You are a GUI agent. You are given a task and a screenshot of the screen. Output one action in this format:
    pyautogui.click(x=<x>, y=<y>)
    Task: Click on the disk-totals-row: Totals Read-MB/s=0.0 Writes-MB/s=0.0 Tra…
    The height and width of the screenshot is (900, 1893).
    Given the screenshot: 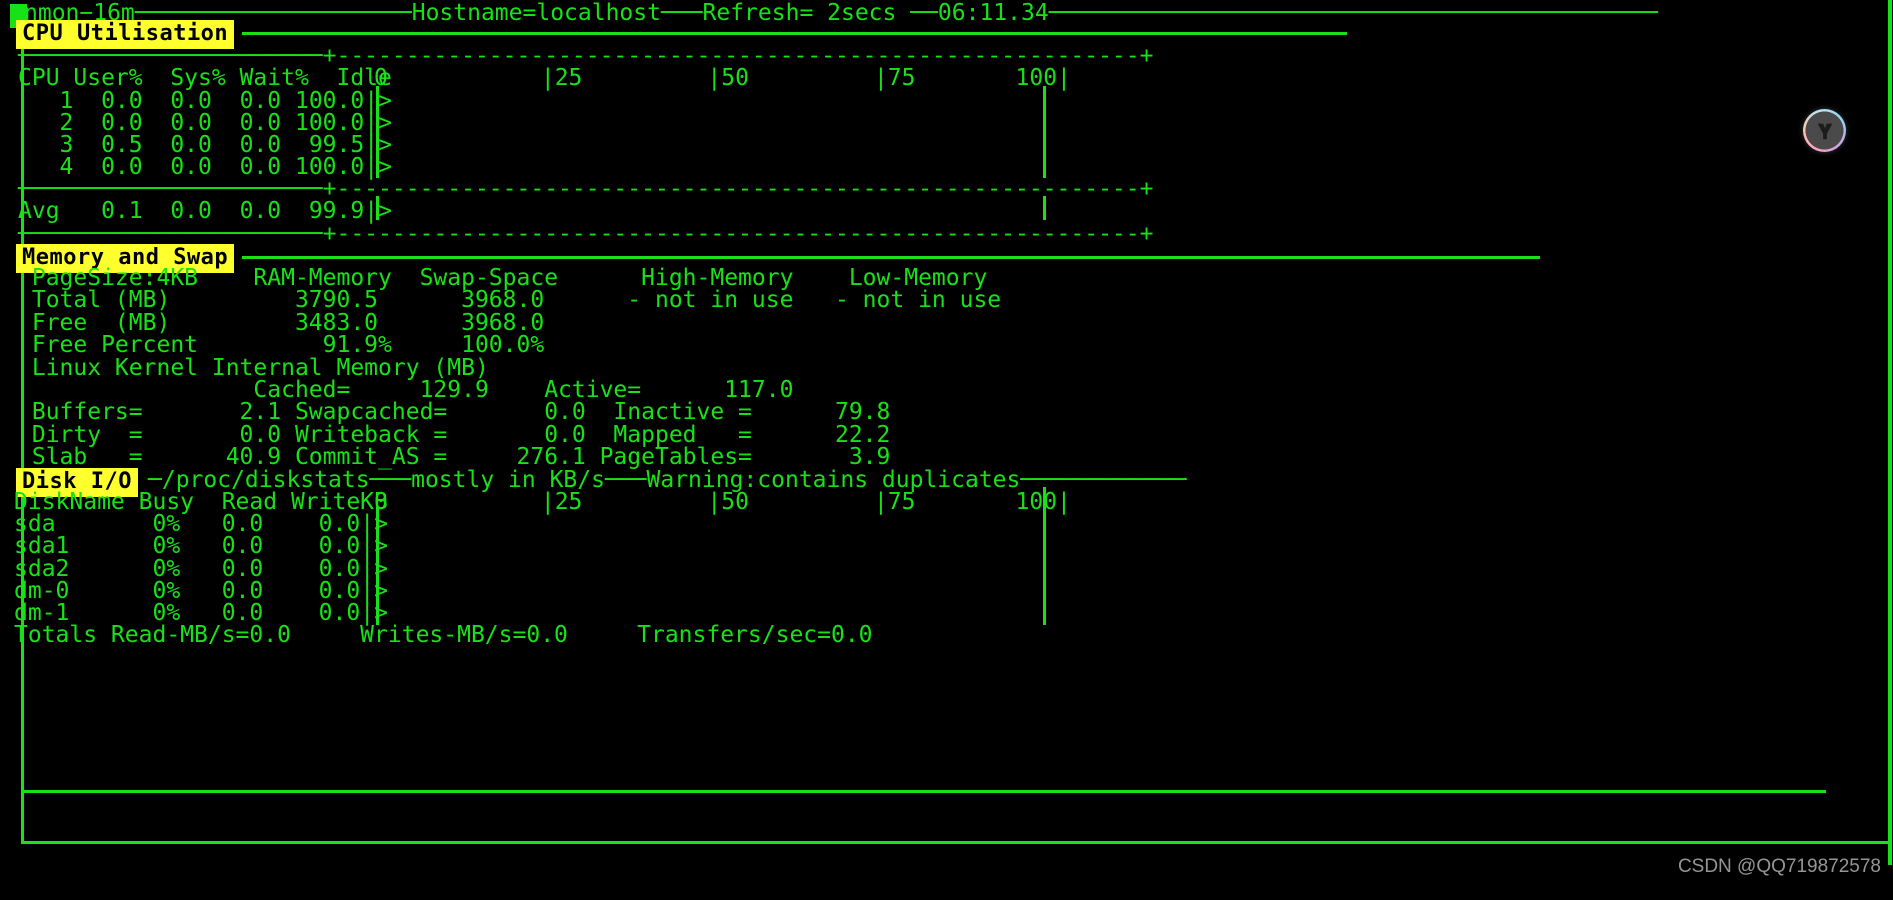 What is the action you would take?
    pyautogui.click(x=443, y=635)
    